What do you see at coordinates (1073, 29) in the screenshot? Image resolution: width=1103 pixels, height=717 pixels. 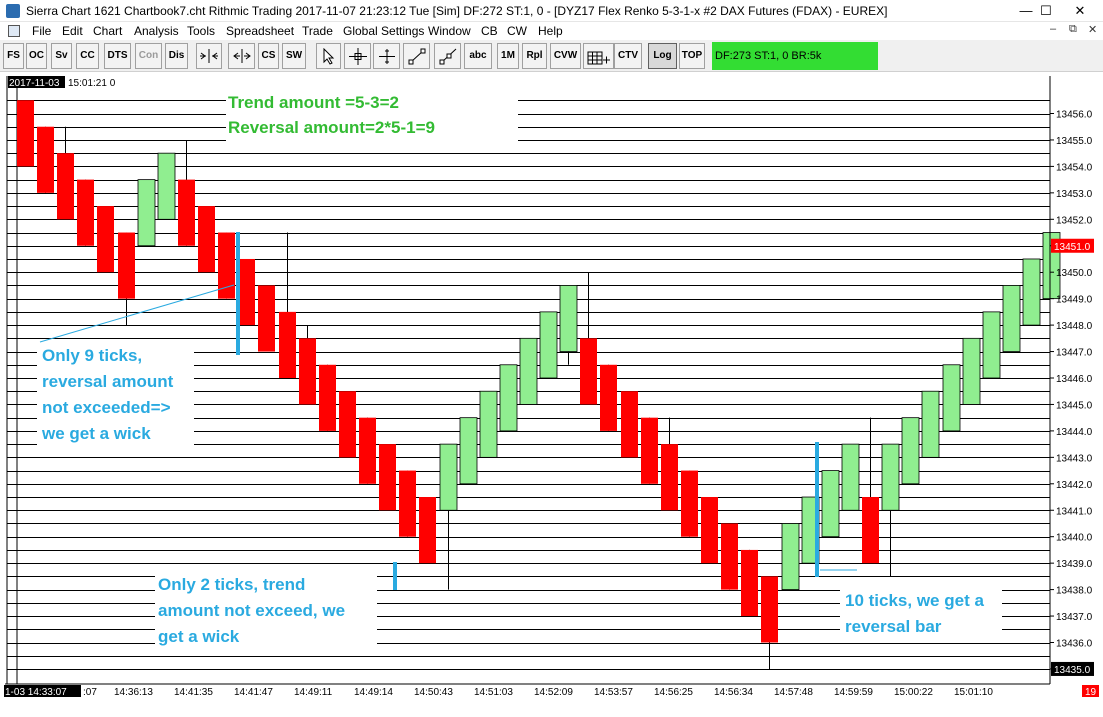 I see `mdi-restore-button: ⧉` at bounding box center [1073, 29].